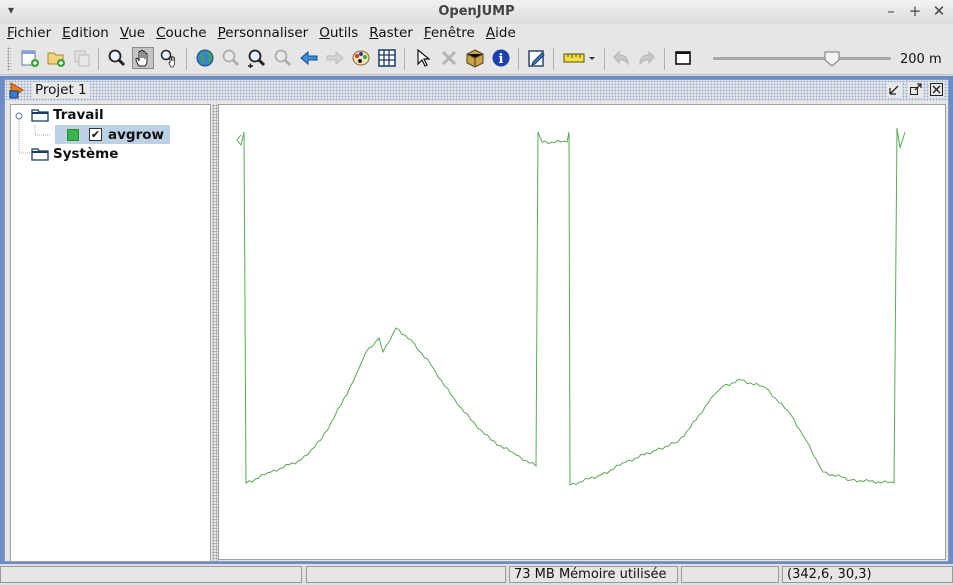  What do you see at coordinates (406, 574) in the screenshot?
I see `status-extra` at bounding box center [406, 574].